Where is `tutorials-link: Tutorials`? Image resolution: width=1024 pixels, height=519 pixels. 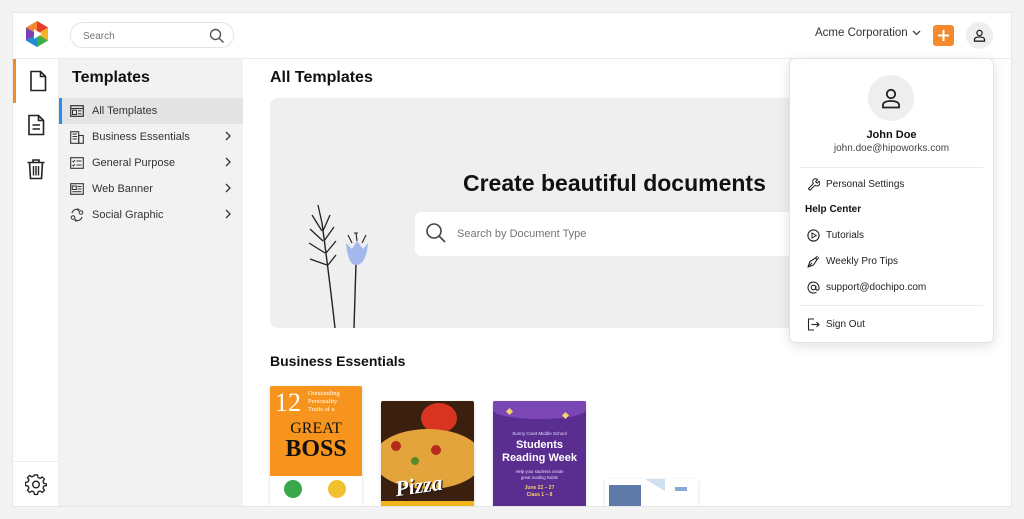
tutorials-link: Tutorials is located at coordinates (835, 235).